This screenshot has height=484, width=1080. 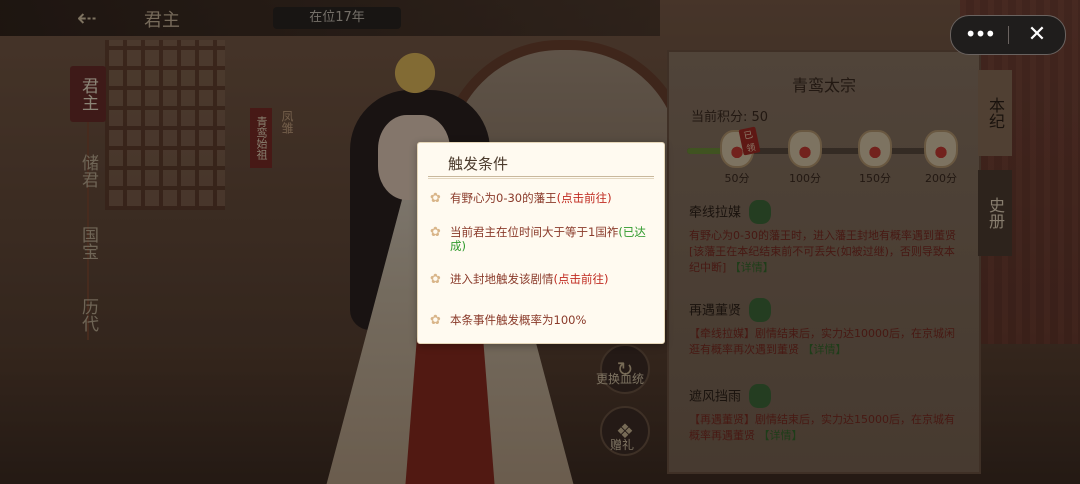 What do you see at coordinates (534, 232) in the screenshot?
I see `condition-text: 当前君主在位时间大于等于1国祚` at bounding box center [534, 232].